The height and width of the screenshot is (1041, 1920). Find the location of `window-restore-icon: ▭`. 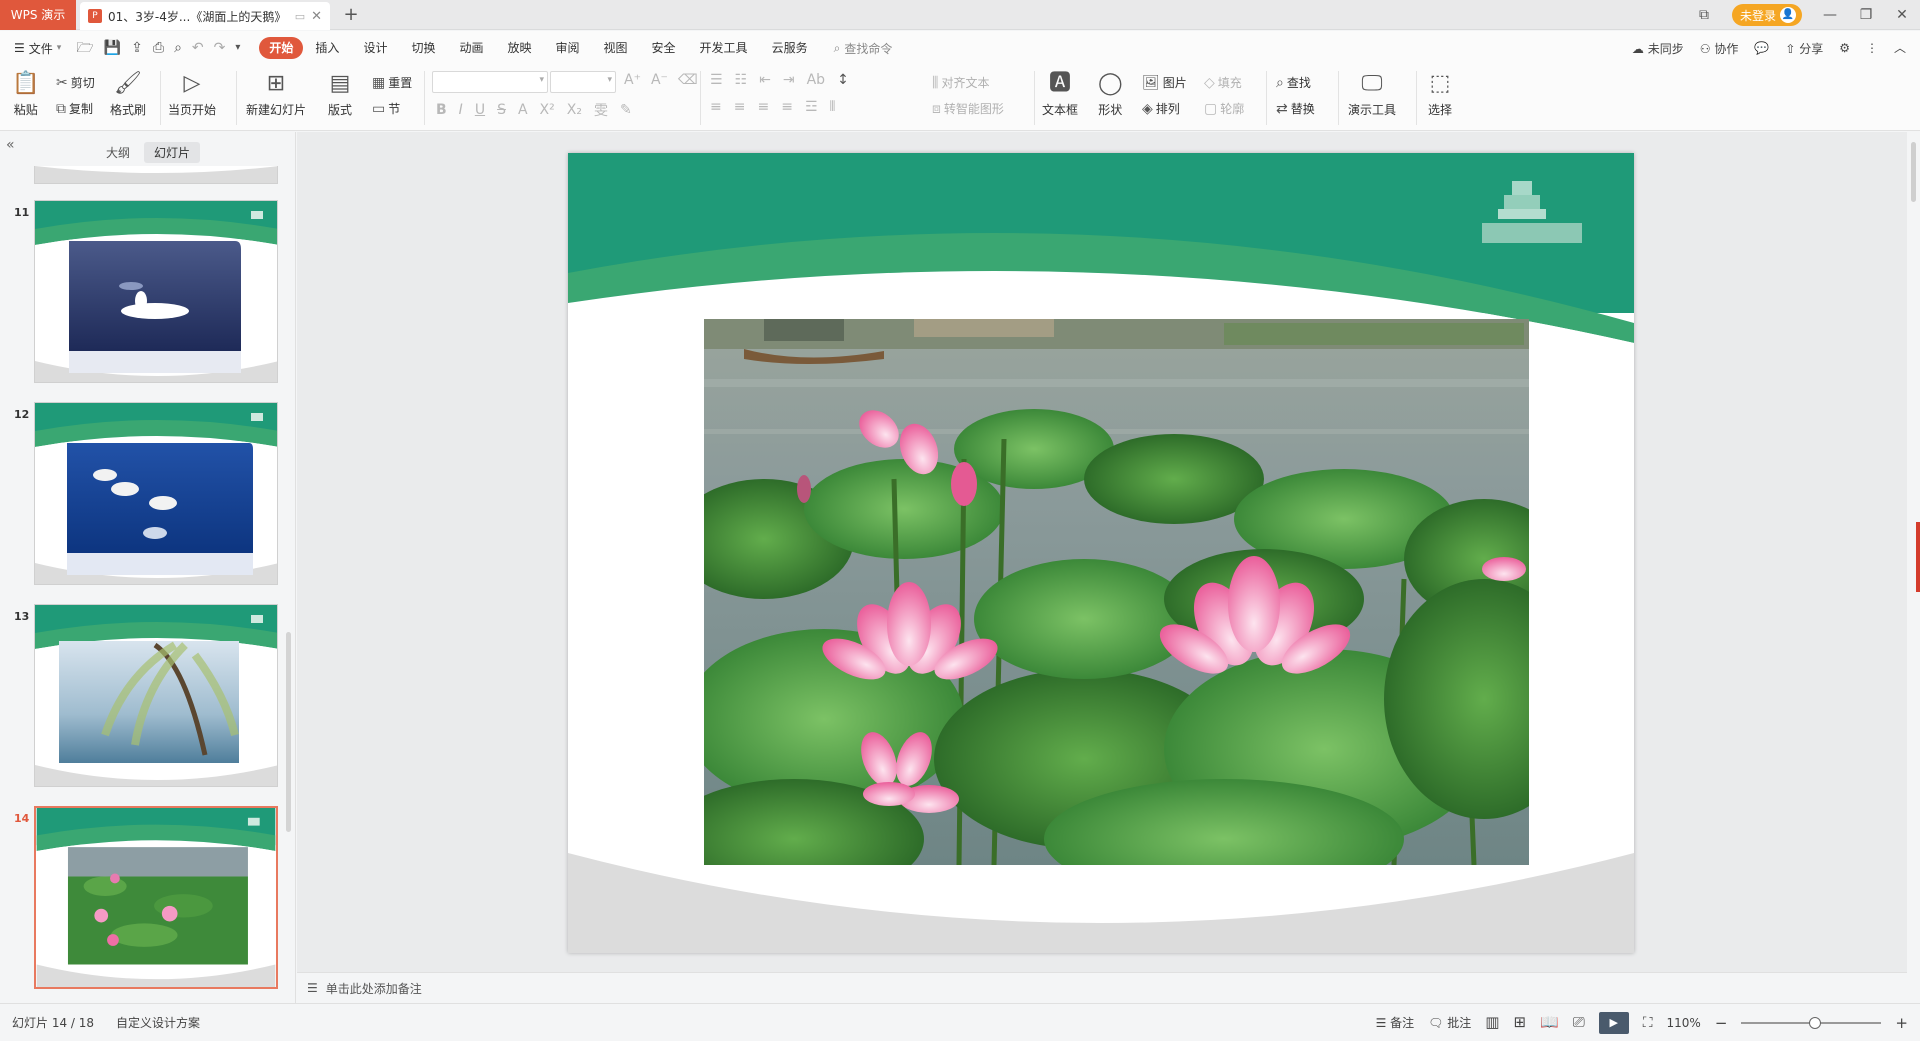

window-restore-icon: ▭ is located at coordinates (300, 16).